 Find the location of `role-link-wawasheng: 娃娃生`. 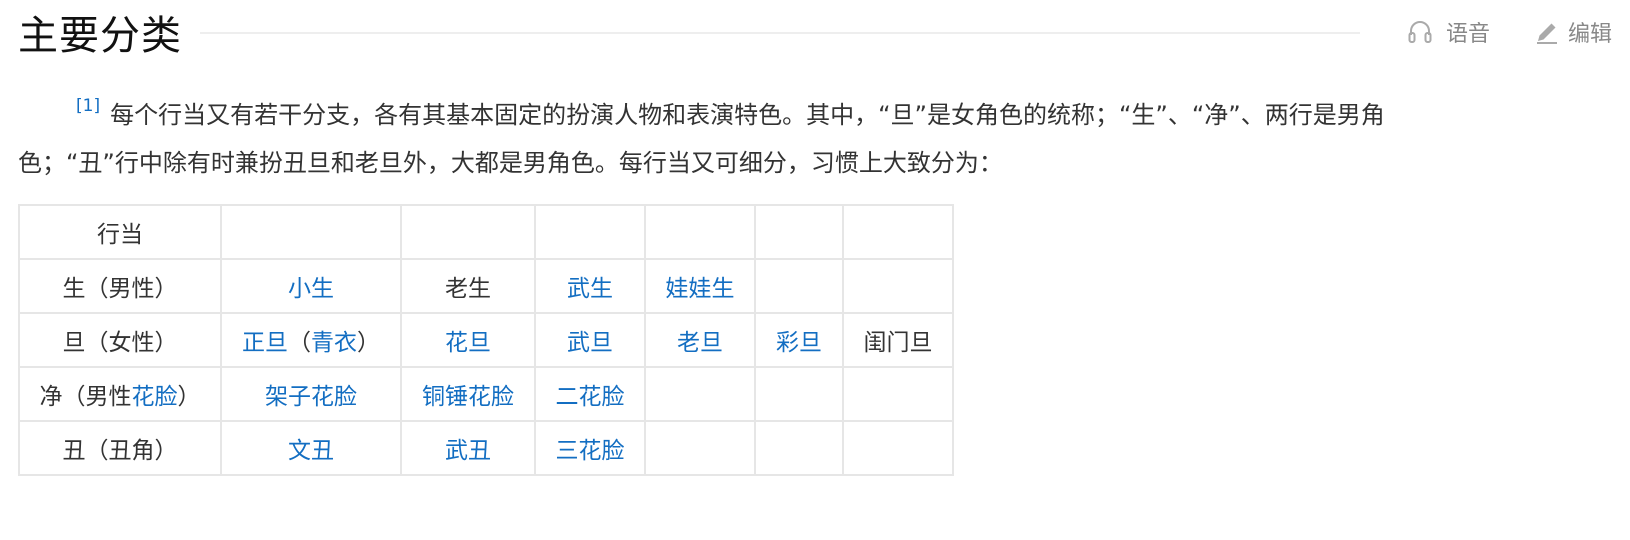

role-link-wawasheng: 娃娃生 is located at coordinates (700, 289).